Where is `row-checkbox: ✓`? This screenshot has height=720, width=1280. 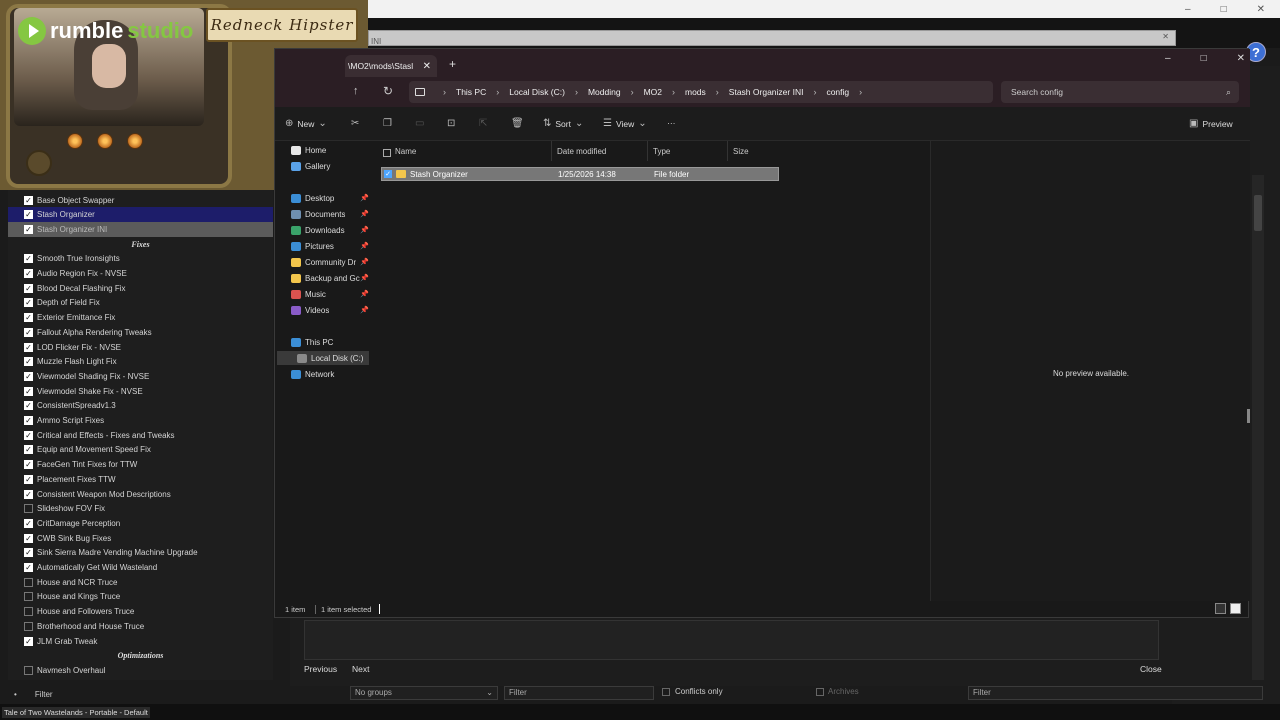 row-checkbox: ✓ is located at coordinates (388, 174).